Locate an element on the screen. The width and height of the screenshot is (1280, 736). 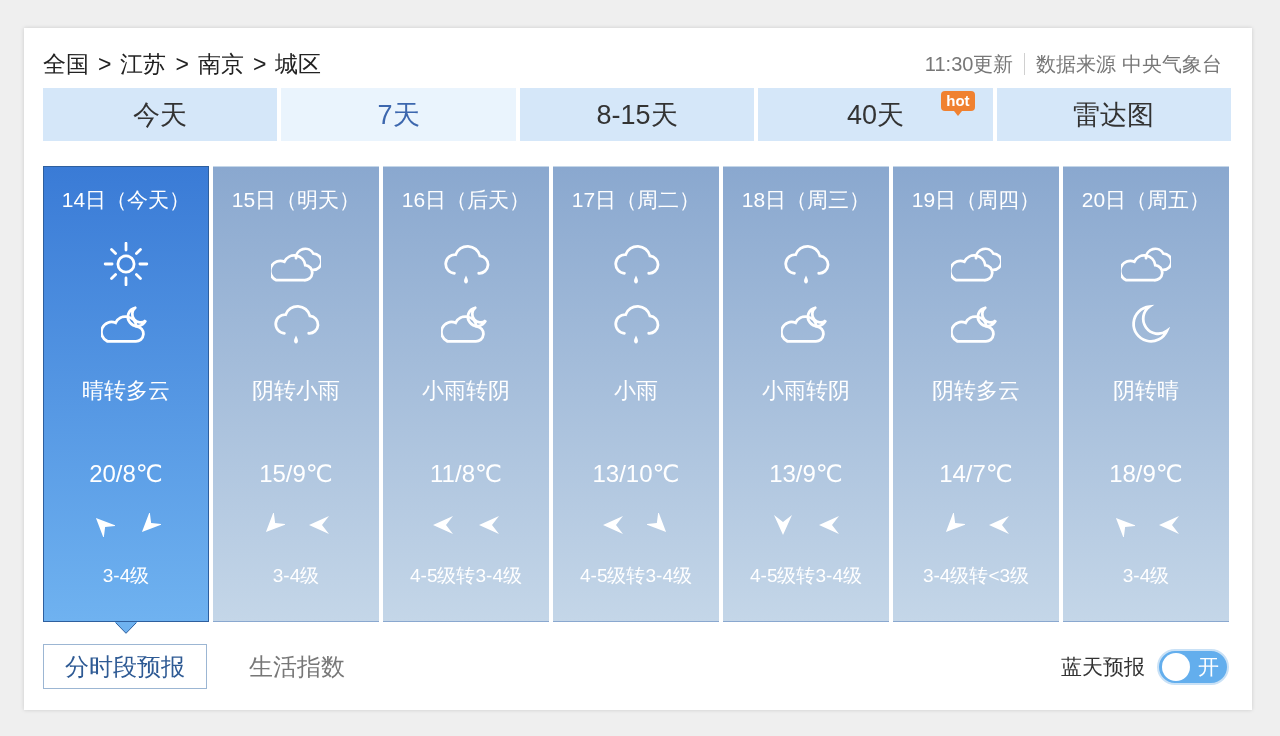
tab: 7天 is located at coordinates (398, 114).